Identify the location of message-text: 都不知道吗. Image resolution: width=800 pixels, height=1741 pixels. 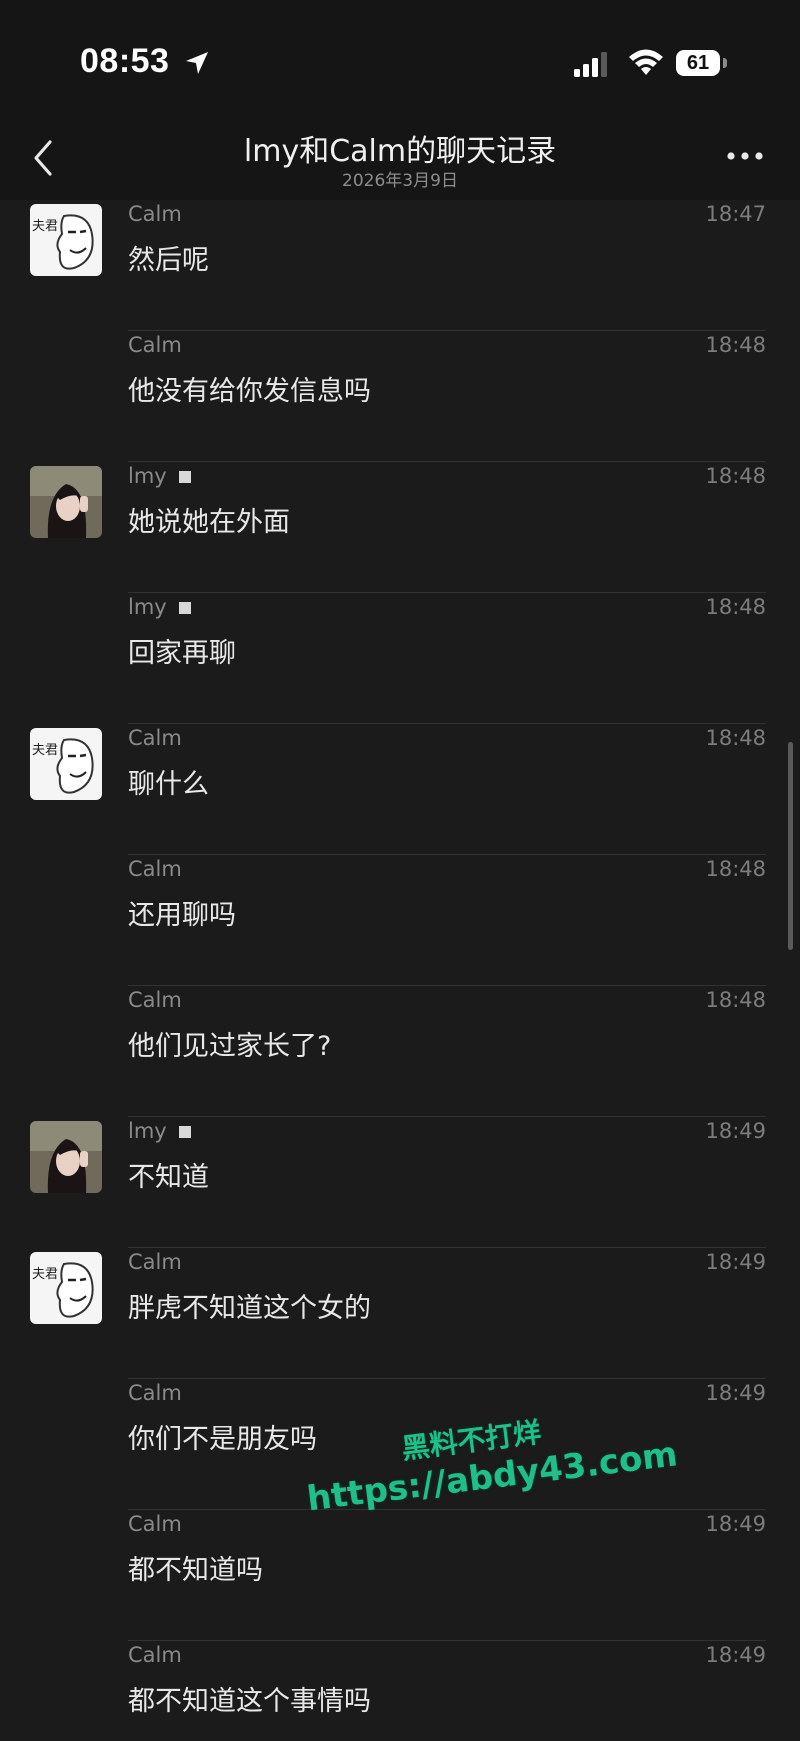
(195, 1570).